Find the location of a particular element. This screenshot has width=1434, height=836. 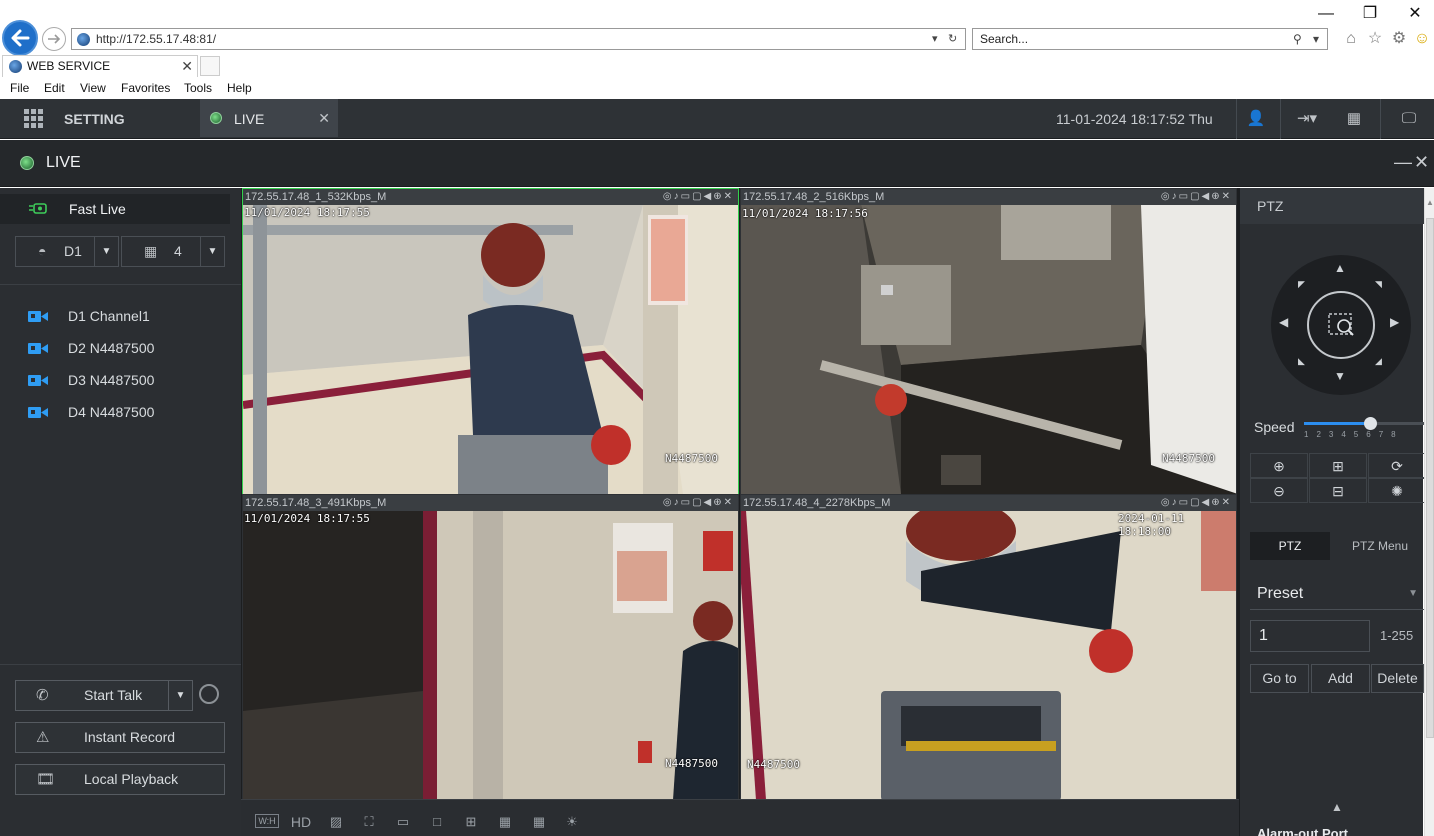

search-icon: ⚲ is located at coordinates (1297, 39).